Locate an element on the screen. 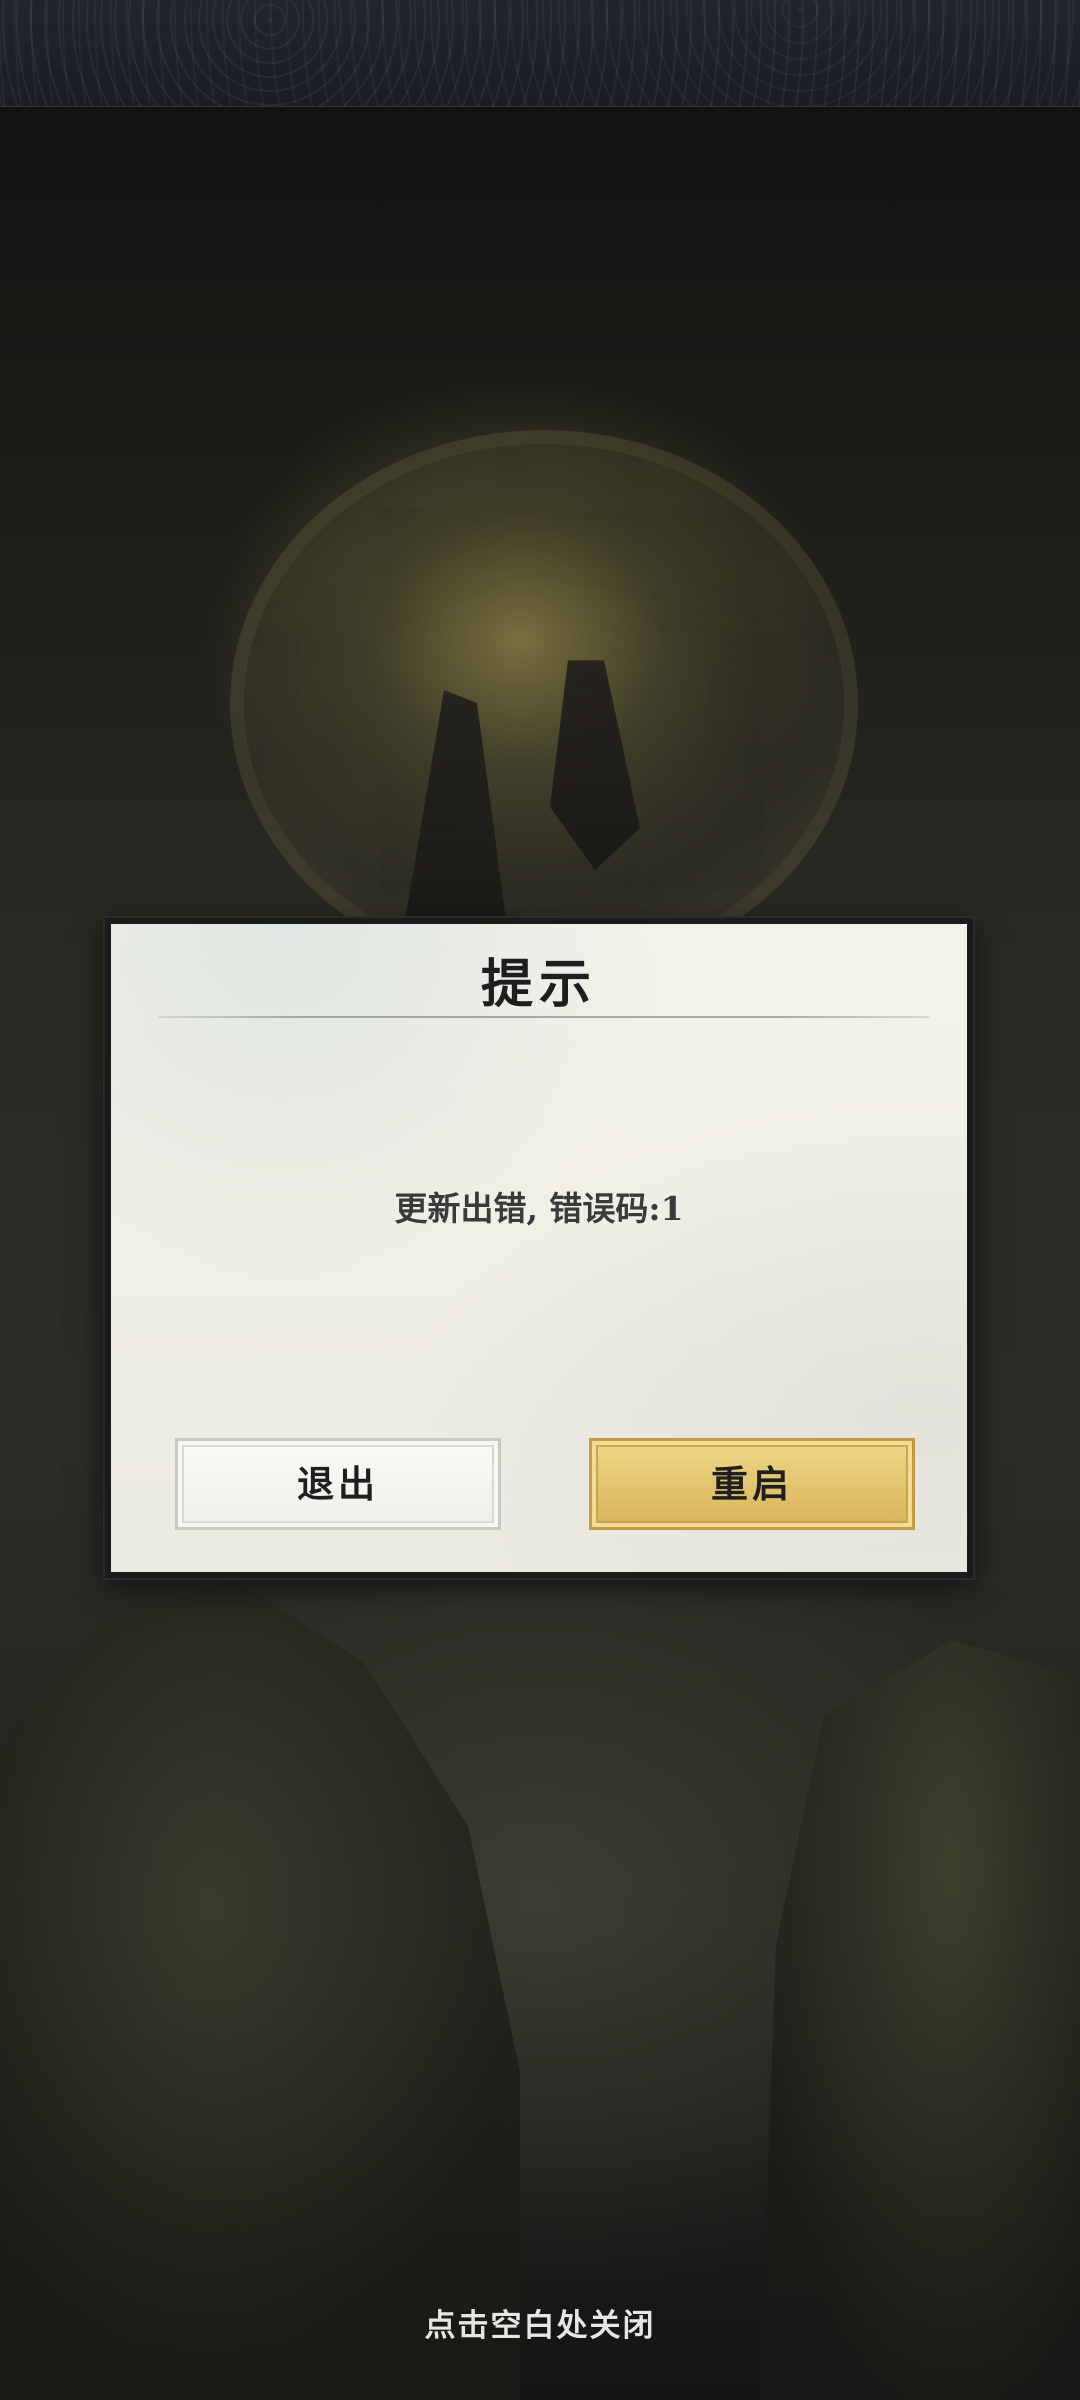 The image size is (1080, 2400). top-decorative-strip is located at coordinates (540, 53).